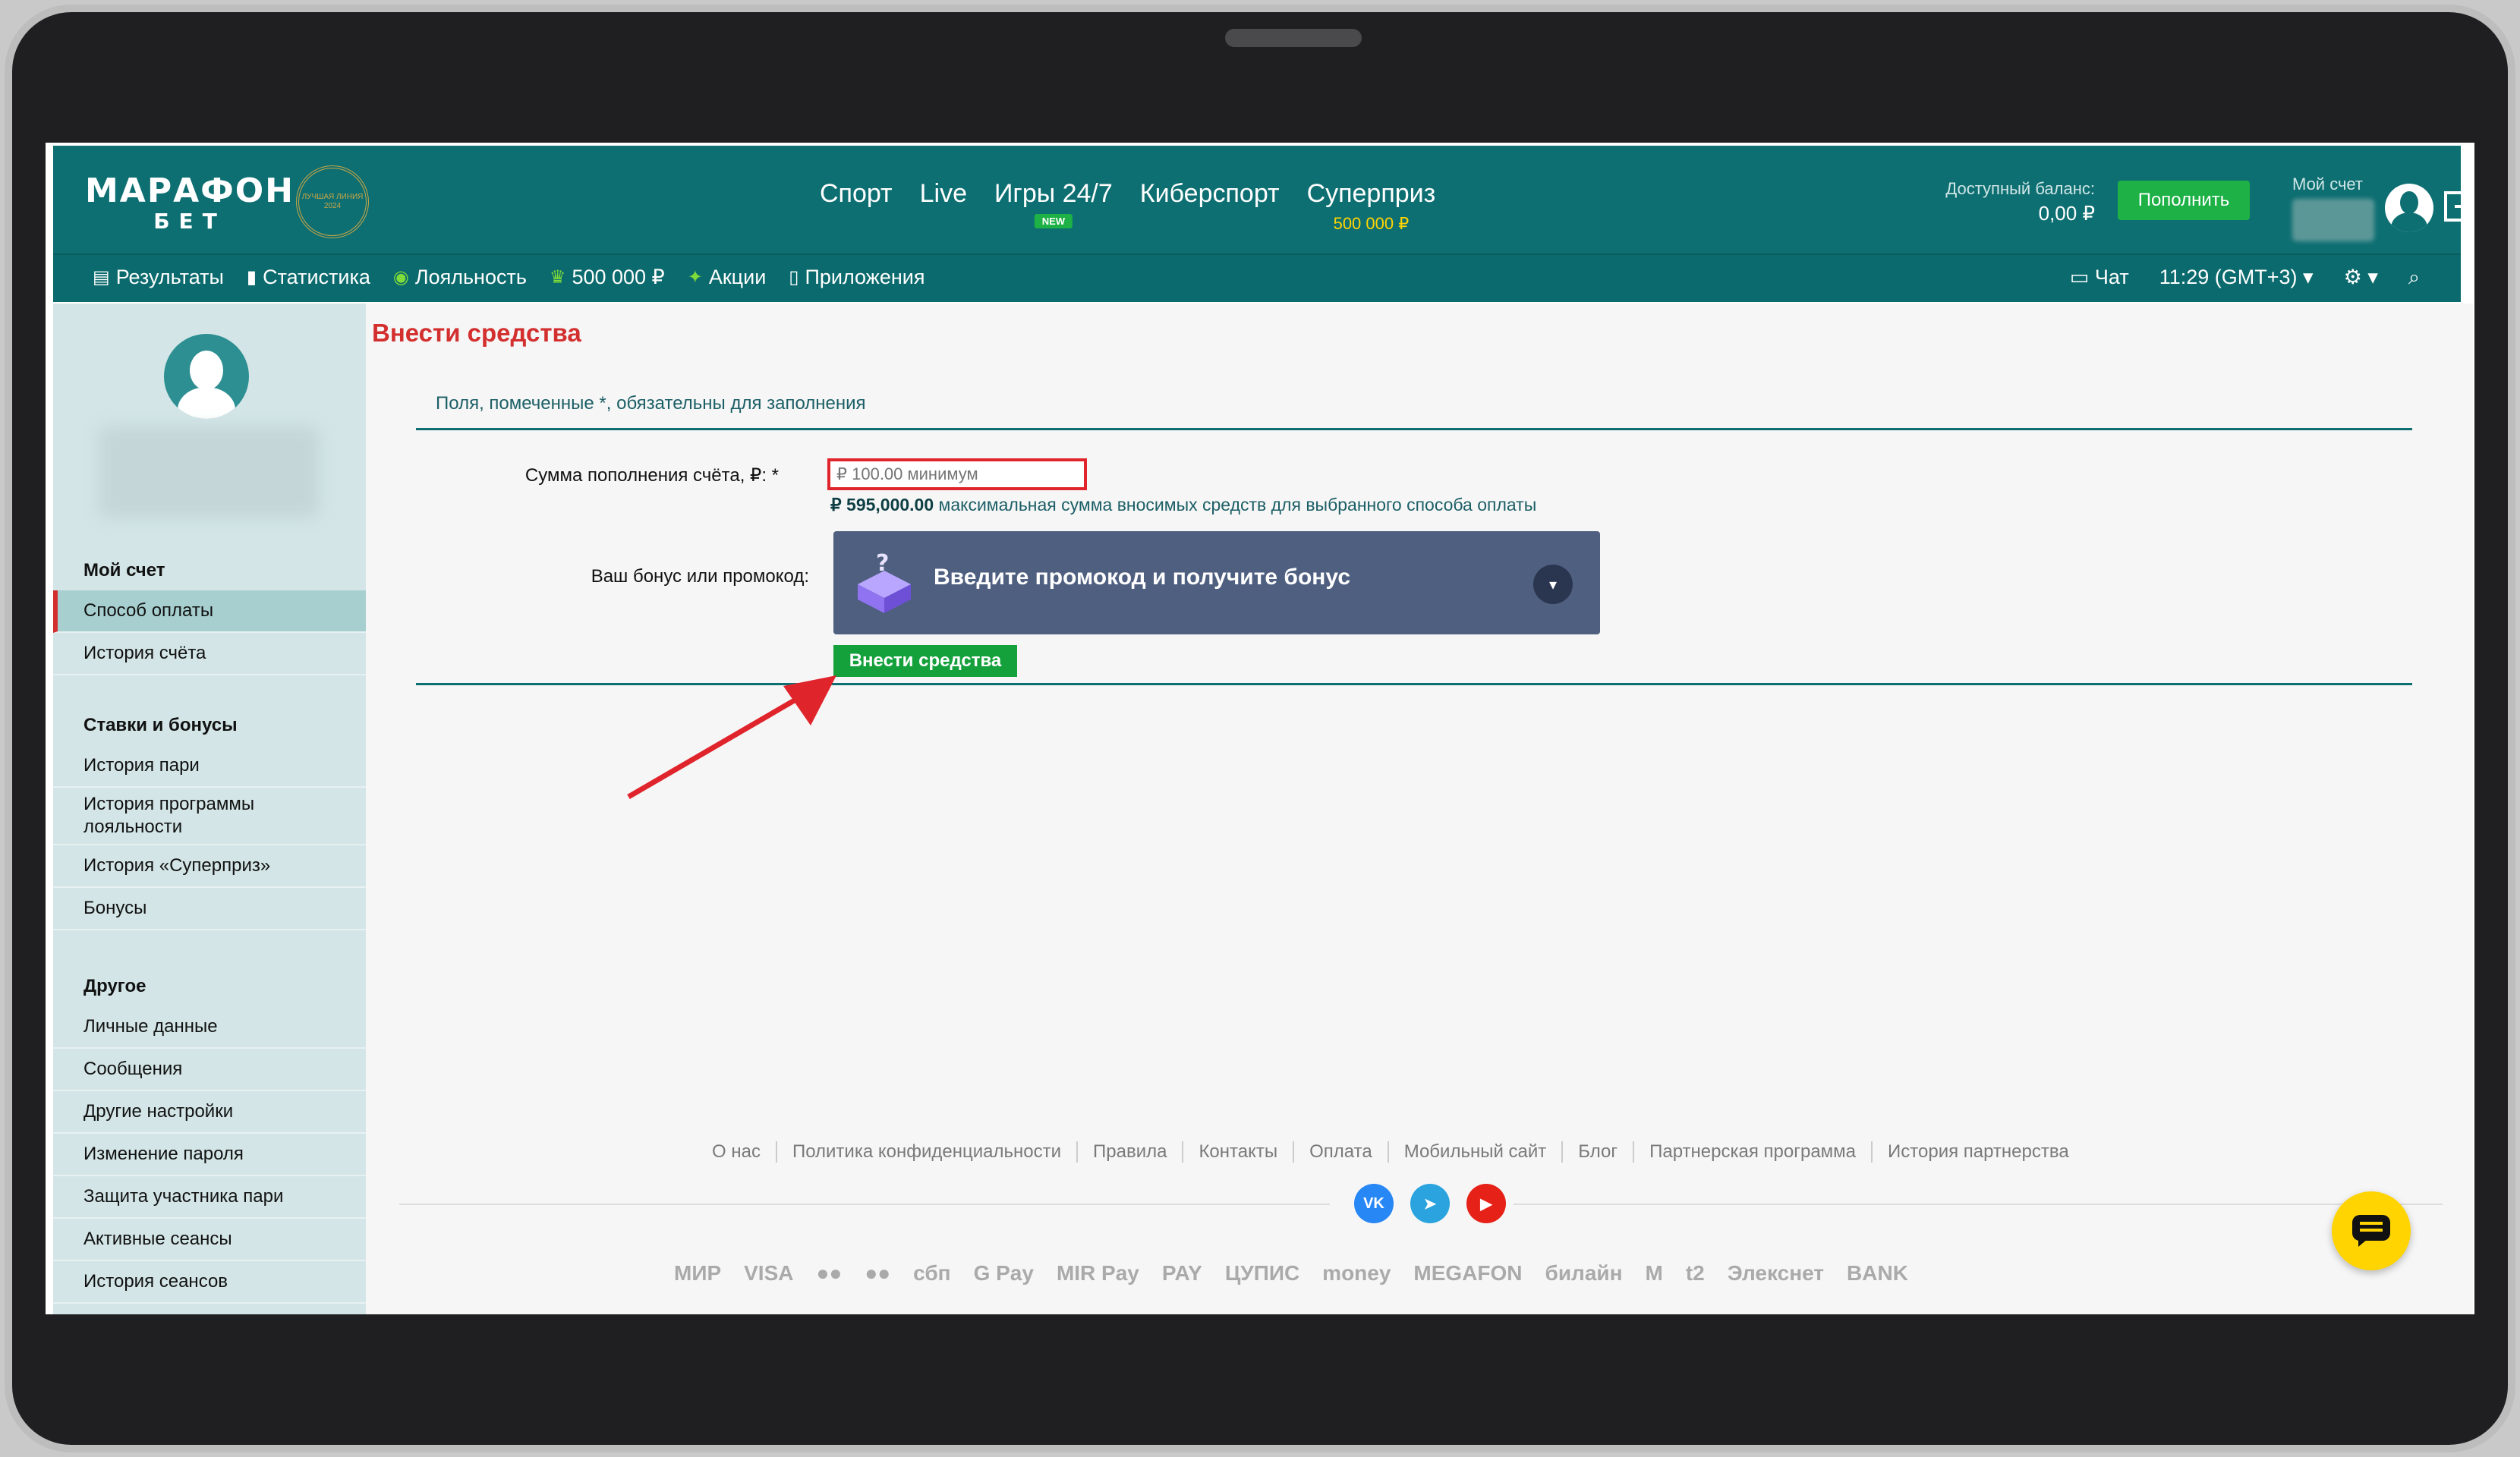 Image resolution: width=2520 pixels, height=1457 pixels. I want to click on account-block: Мой счет, so click(2333, 208).